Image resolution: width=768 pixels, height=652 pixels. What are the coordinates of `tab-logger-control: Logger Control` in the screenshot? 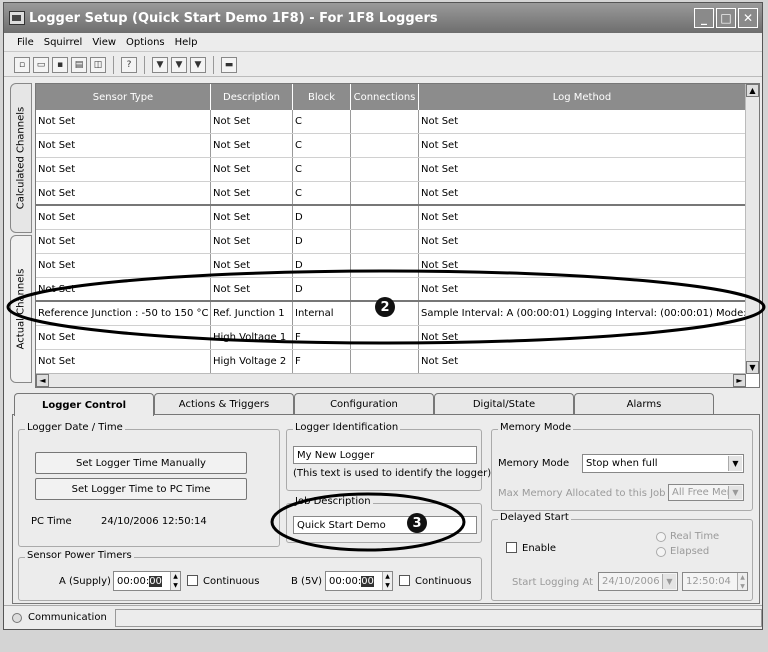 It's located at (84, 404).